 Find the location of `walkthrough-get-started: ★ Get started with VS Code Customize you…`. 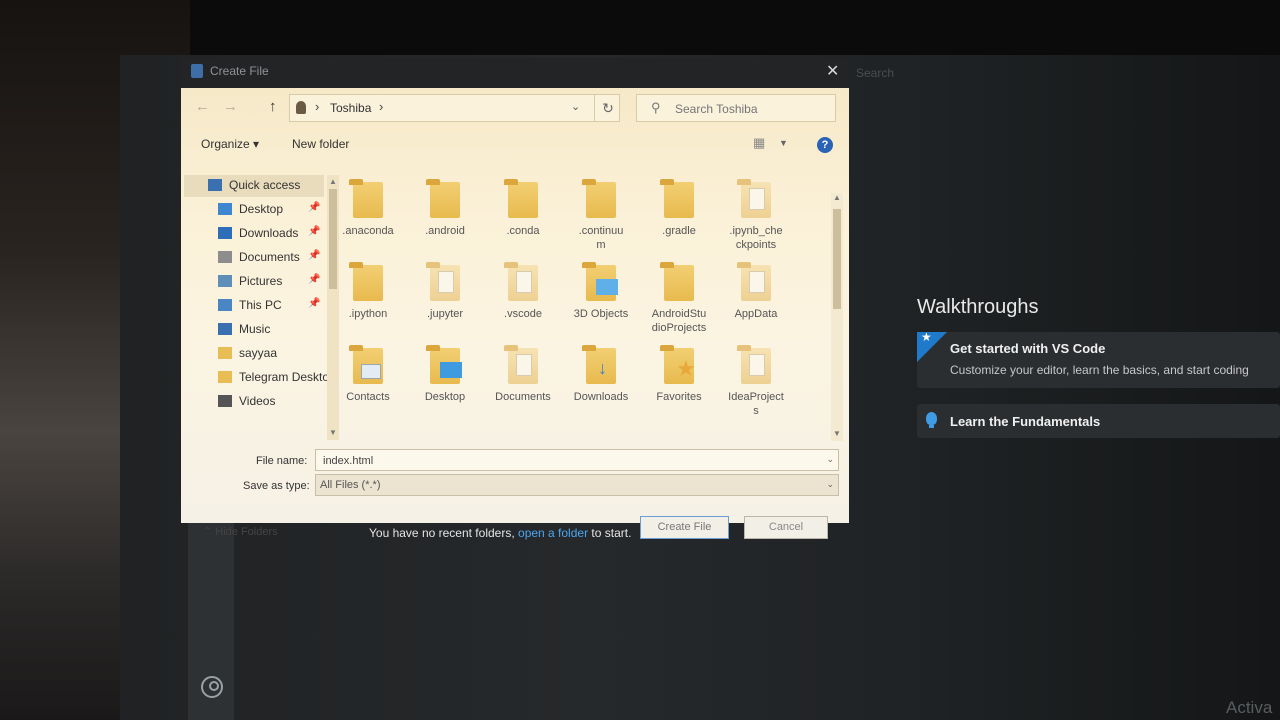

walkthrough-get-started: ★ Get started with VS Code Customize you… is located at coordinates (1098, 359).